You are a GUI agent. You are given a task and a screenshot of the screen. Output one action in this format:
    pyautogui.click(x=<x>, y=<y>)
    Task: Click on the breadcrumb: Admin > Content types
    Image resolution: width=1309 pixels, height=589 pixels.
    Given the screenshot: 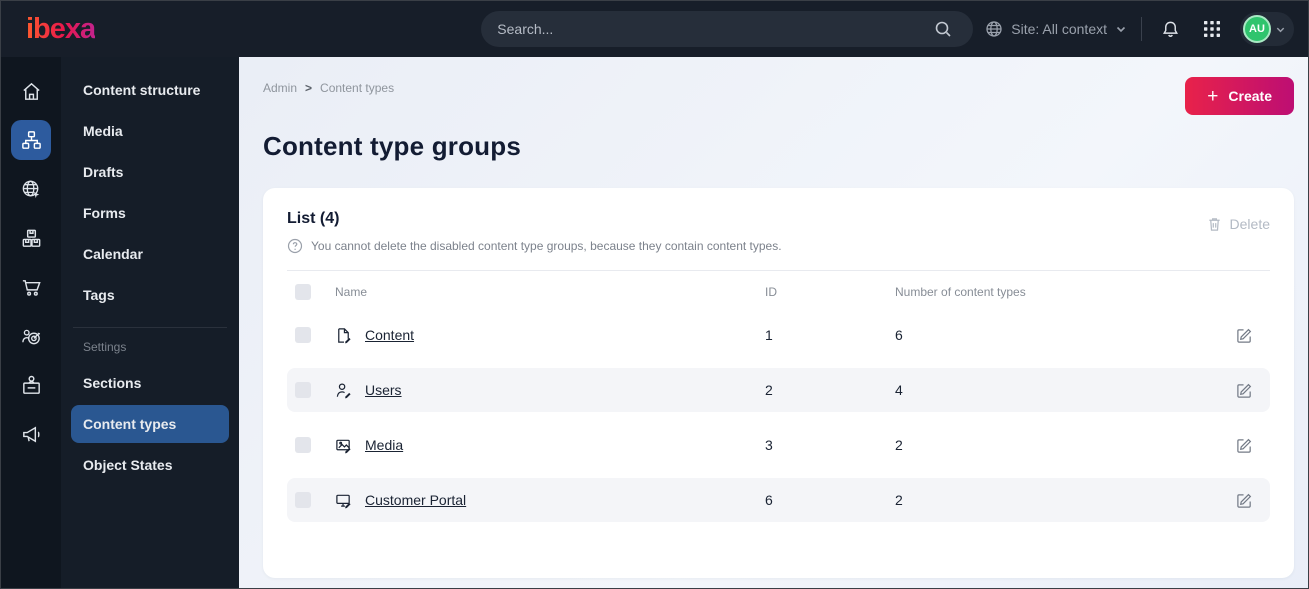 What is the action you would take?
    pyautogui.click(x=328, y=86)
    